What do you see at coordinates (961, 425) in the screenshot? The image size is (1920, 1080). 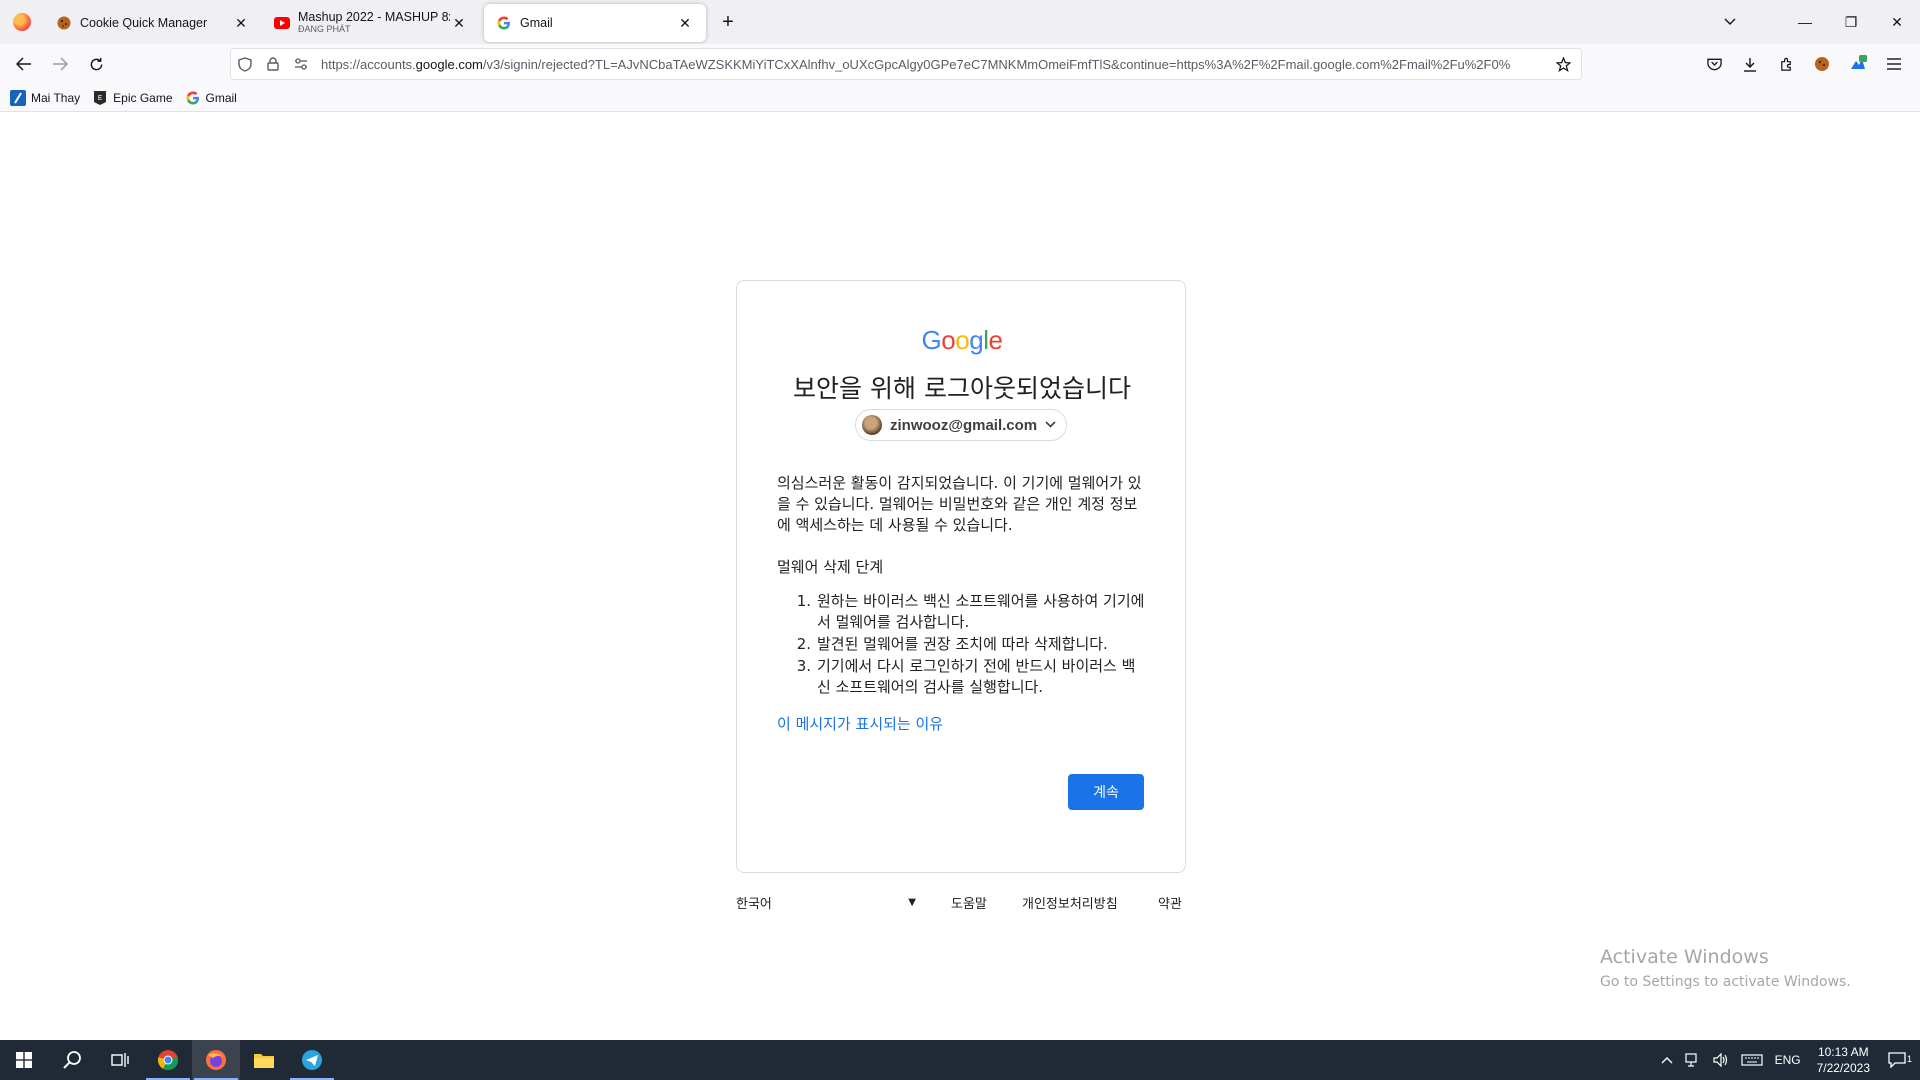 I see `account-chip: zinwooz@gmail.com` at bounding box center [961, 425].